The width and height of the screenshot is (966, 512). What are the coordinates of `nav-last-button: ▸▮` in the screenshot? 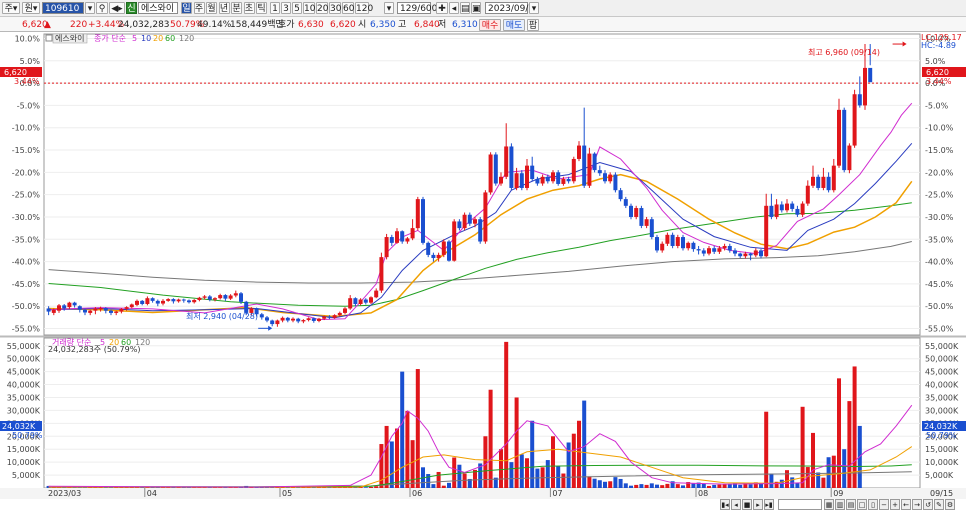 It's located at (769, 504).